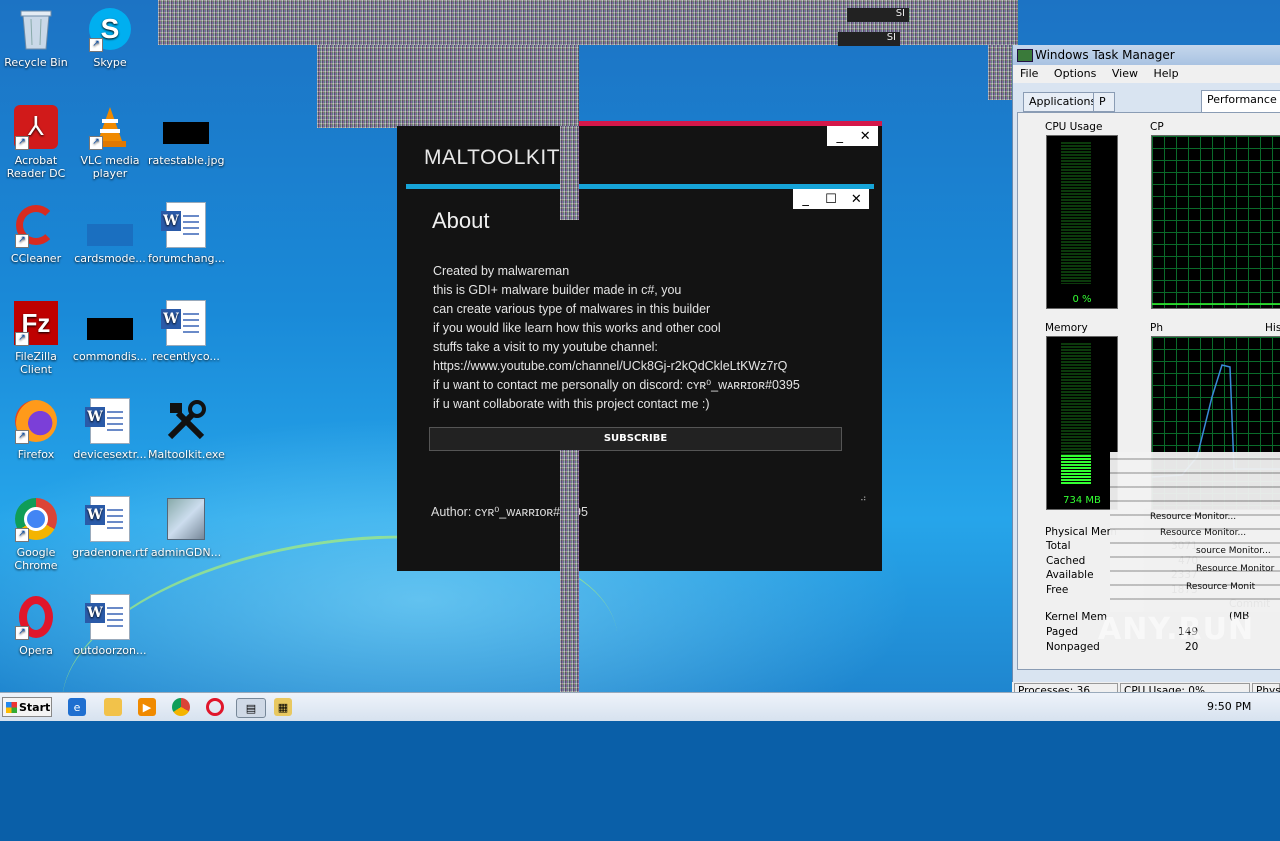  I want to click on icon-label: ratestable.jpg, so click(186, 160).